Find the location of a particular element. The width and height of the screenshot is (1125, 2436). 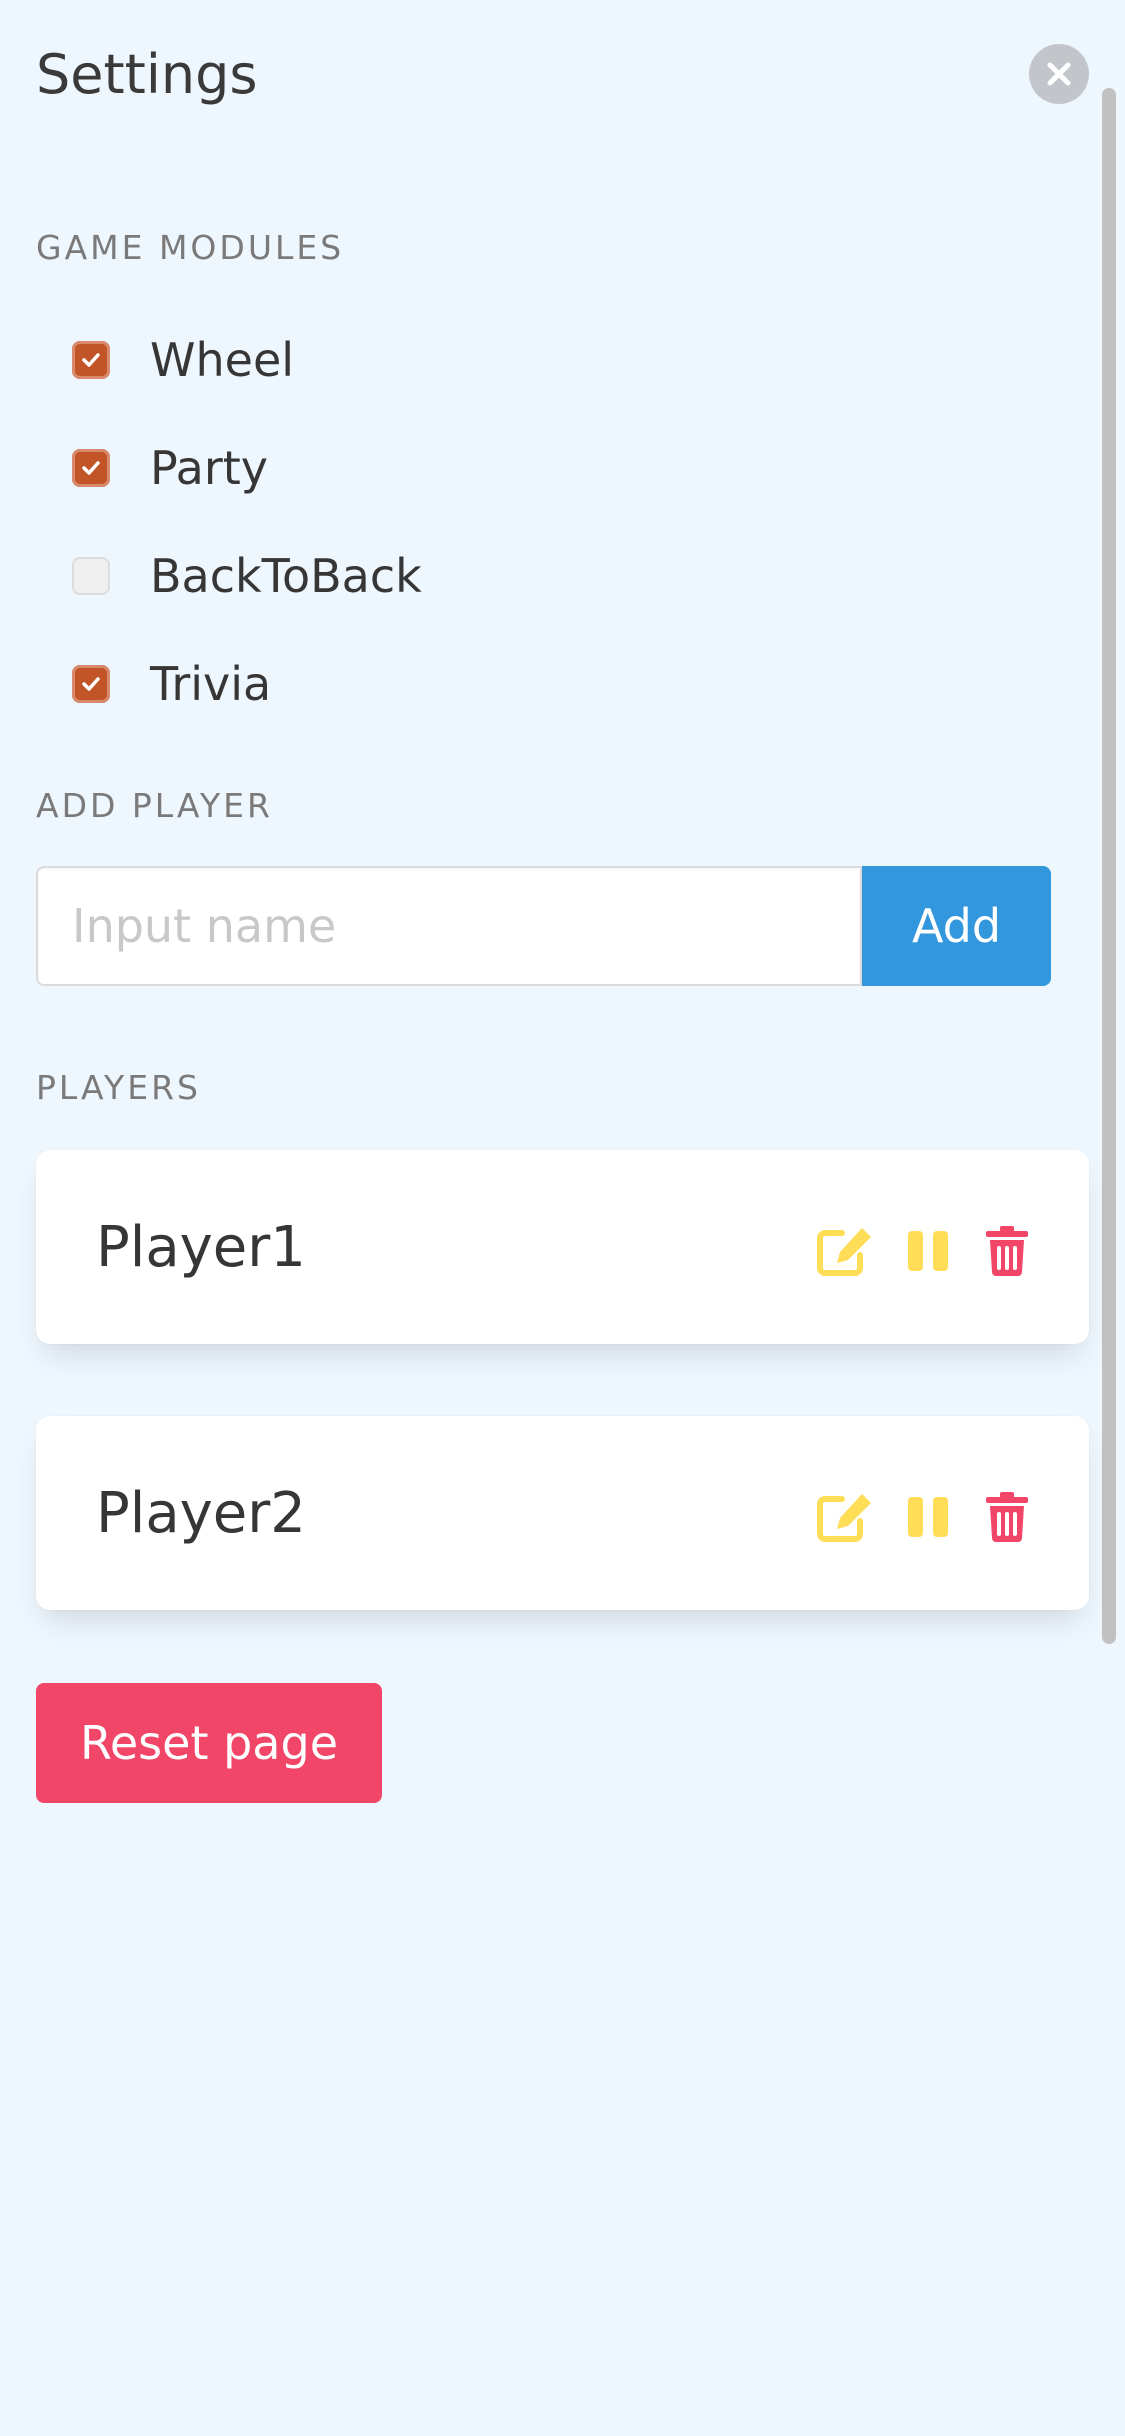

wheel-checkbox is located at coordinates (91, 360).